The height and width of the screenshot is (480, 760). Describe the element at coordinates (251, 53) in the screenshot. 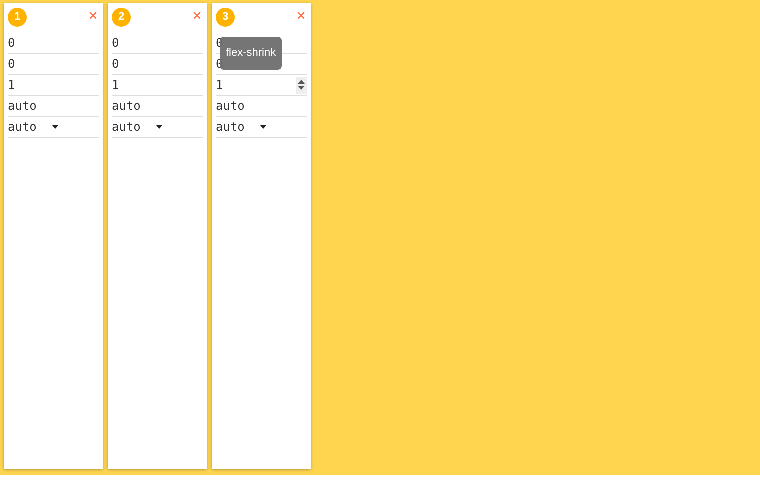

I see `tooltip: flex-shrink` at that location.